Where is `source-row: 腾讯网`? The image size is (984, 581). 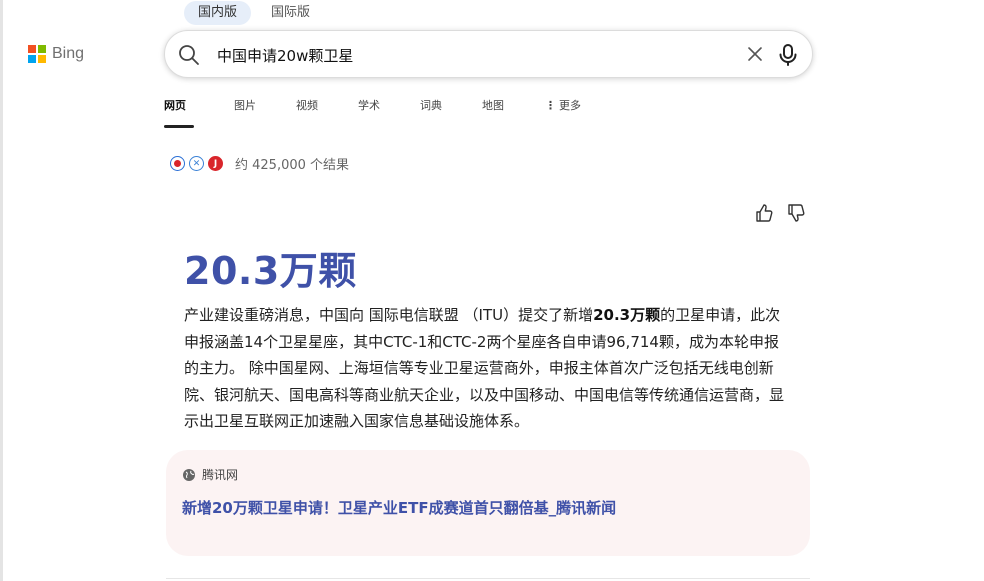
source-row: 腾讯网 is located at coordinates (488, 474).